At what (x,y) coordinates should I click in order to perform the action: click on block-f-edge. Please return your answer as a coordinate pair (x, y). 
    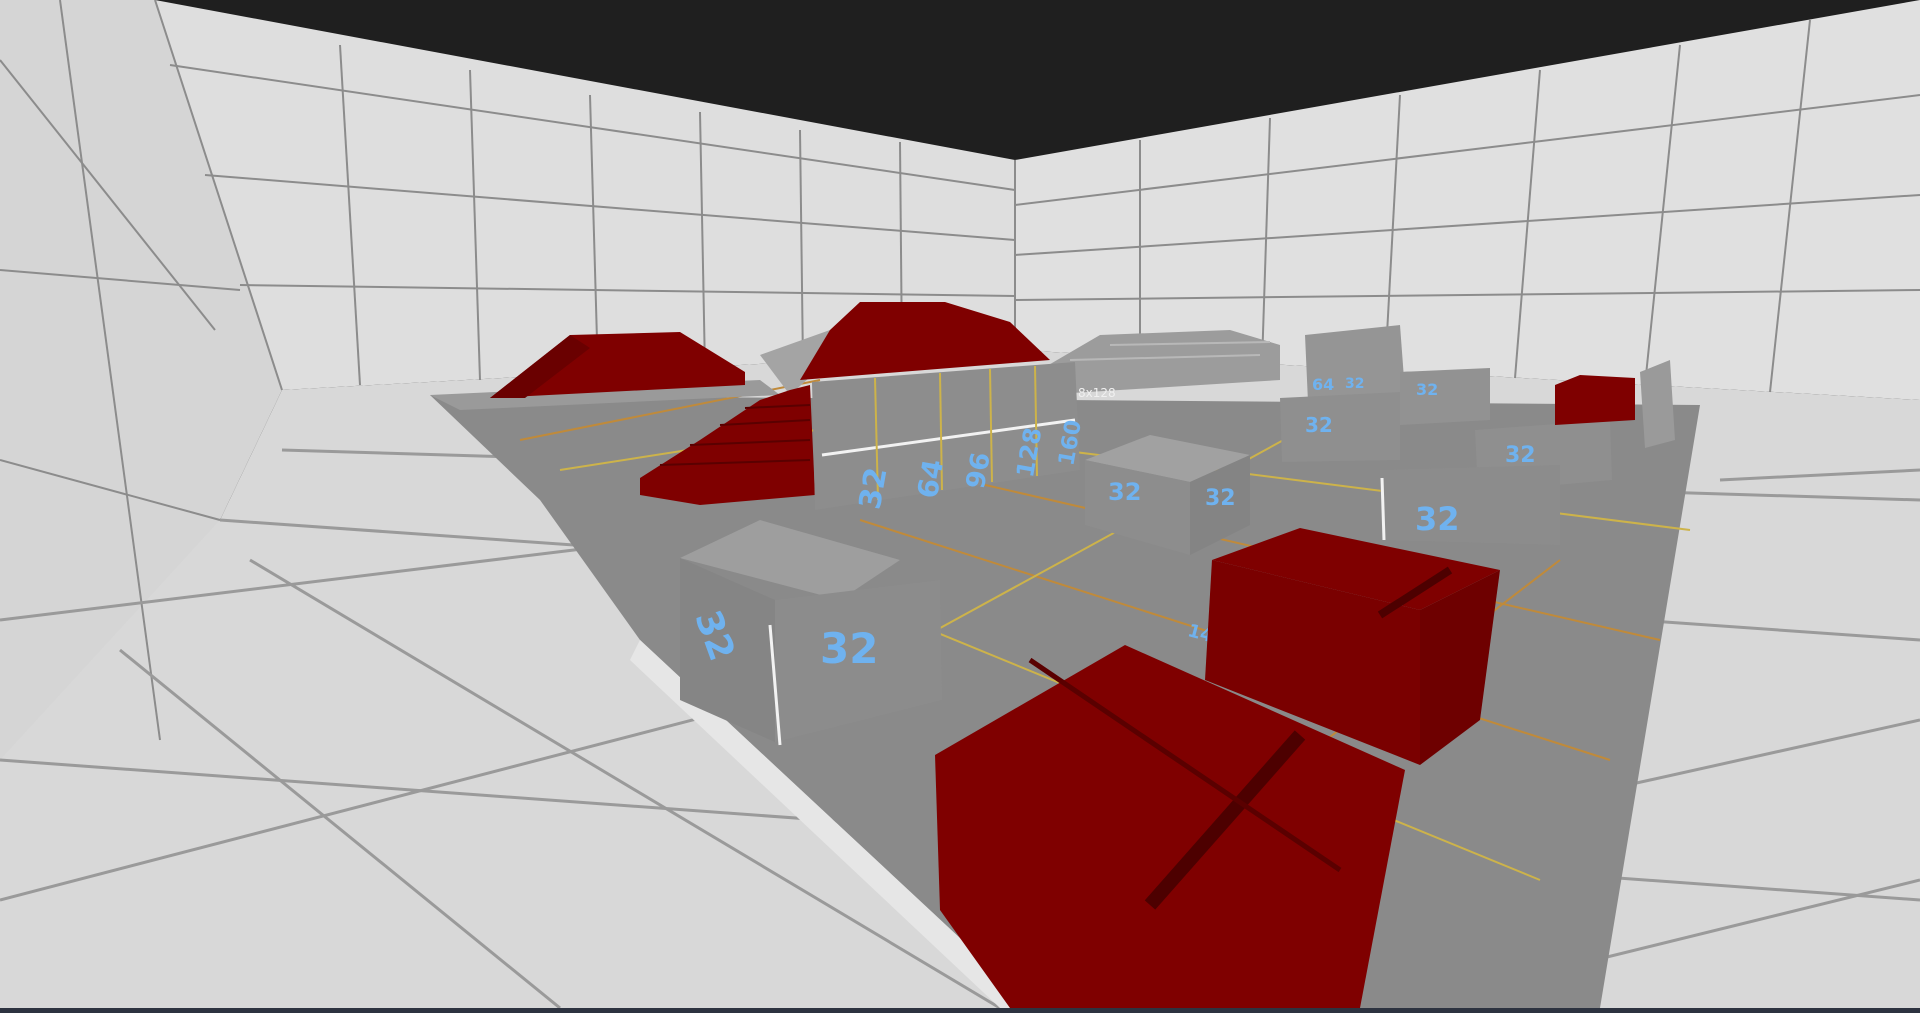
    Looking at the image, I should click on (1383, 509).